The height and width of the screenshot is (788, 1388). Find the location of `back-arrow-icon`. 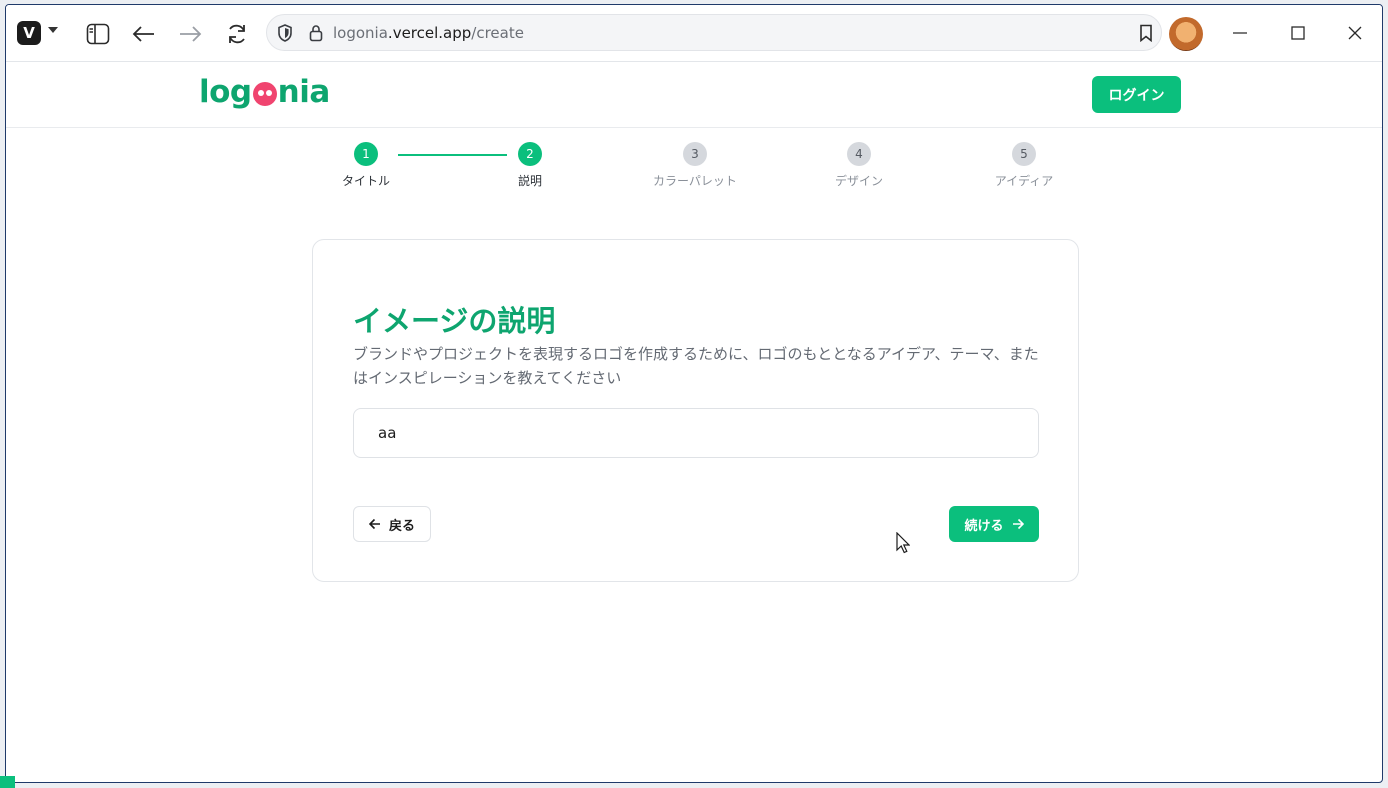

back-arrow-icon is located at coordinates (144, 34).